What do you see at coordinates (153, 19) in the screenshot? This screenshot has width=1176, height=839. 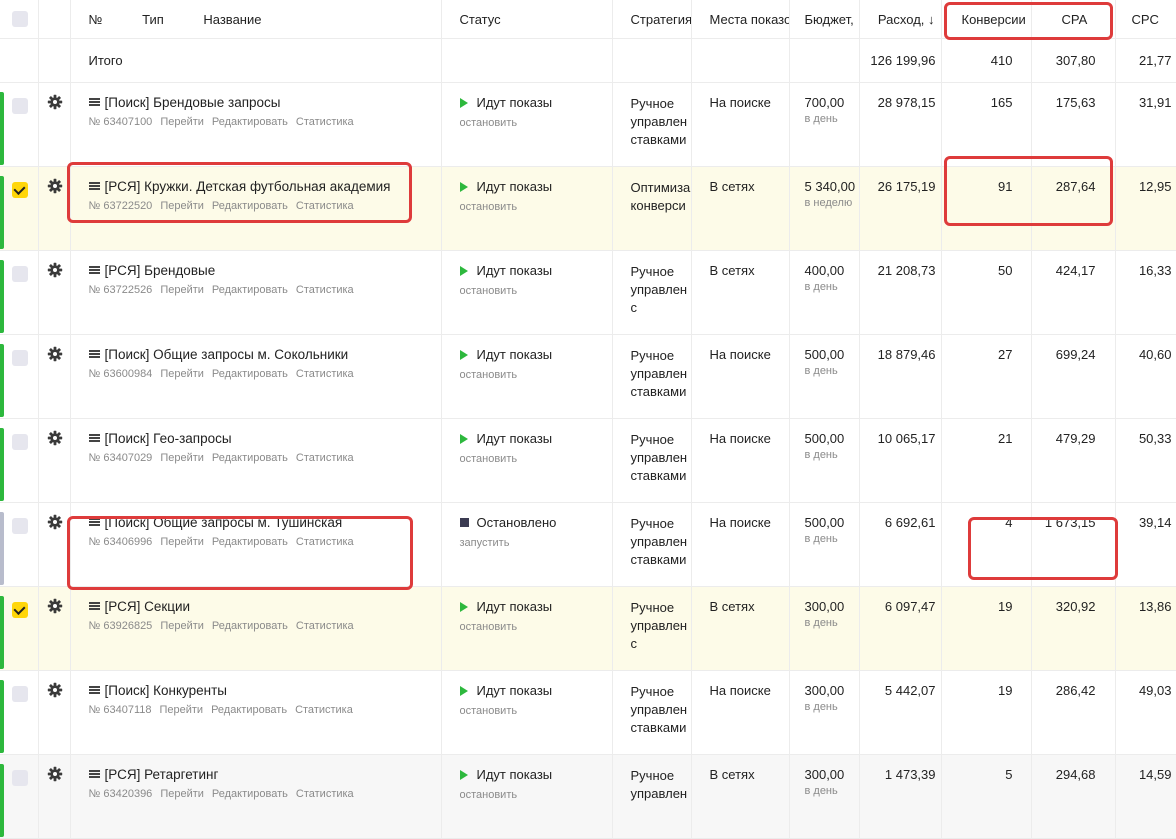 I see `header-type: Тип` at bounding box center [153, 19].